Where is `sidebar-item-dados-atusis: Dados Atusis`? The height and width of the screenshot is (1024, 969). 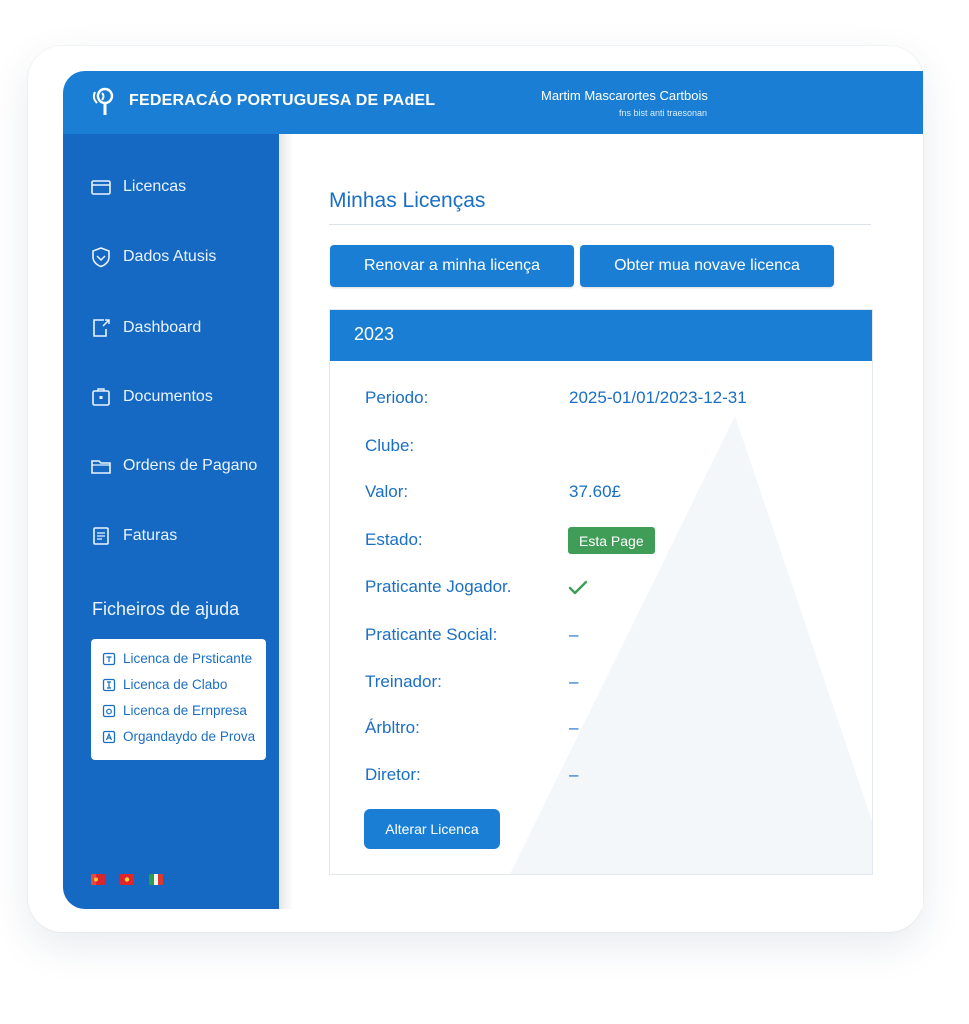
sidebar-item-dados-atusis: Dados Atusis is located at coordinates (153, 257).